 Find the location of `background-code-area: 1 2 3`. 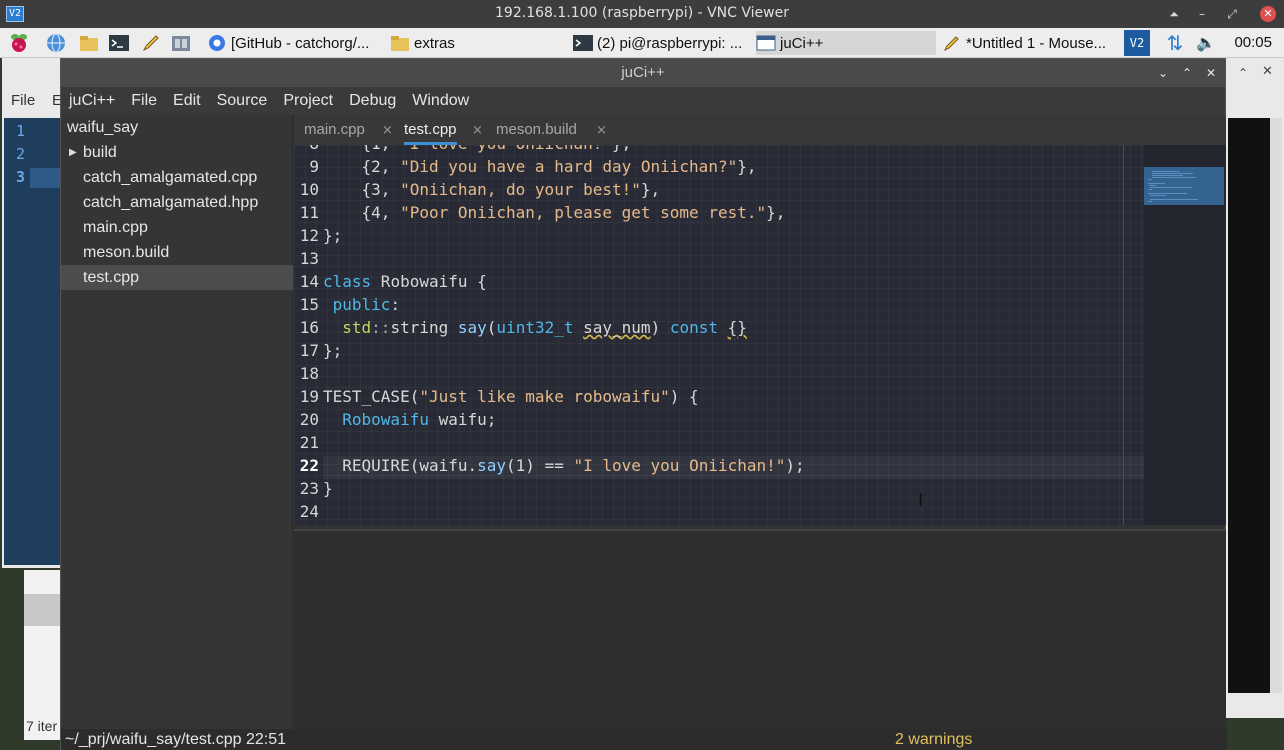

background-code-area: 1 2 3 is located at coordinates (32, 341).